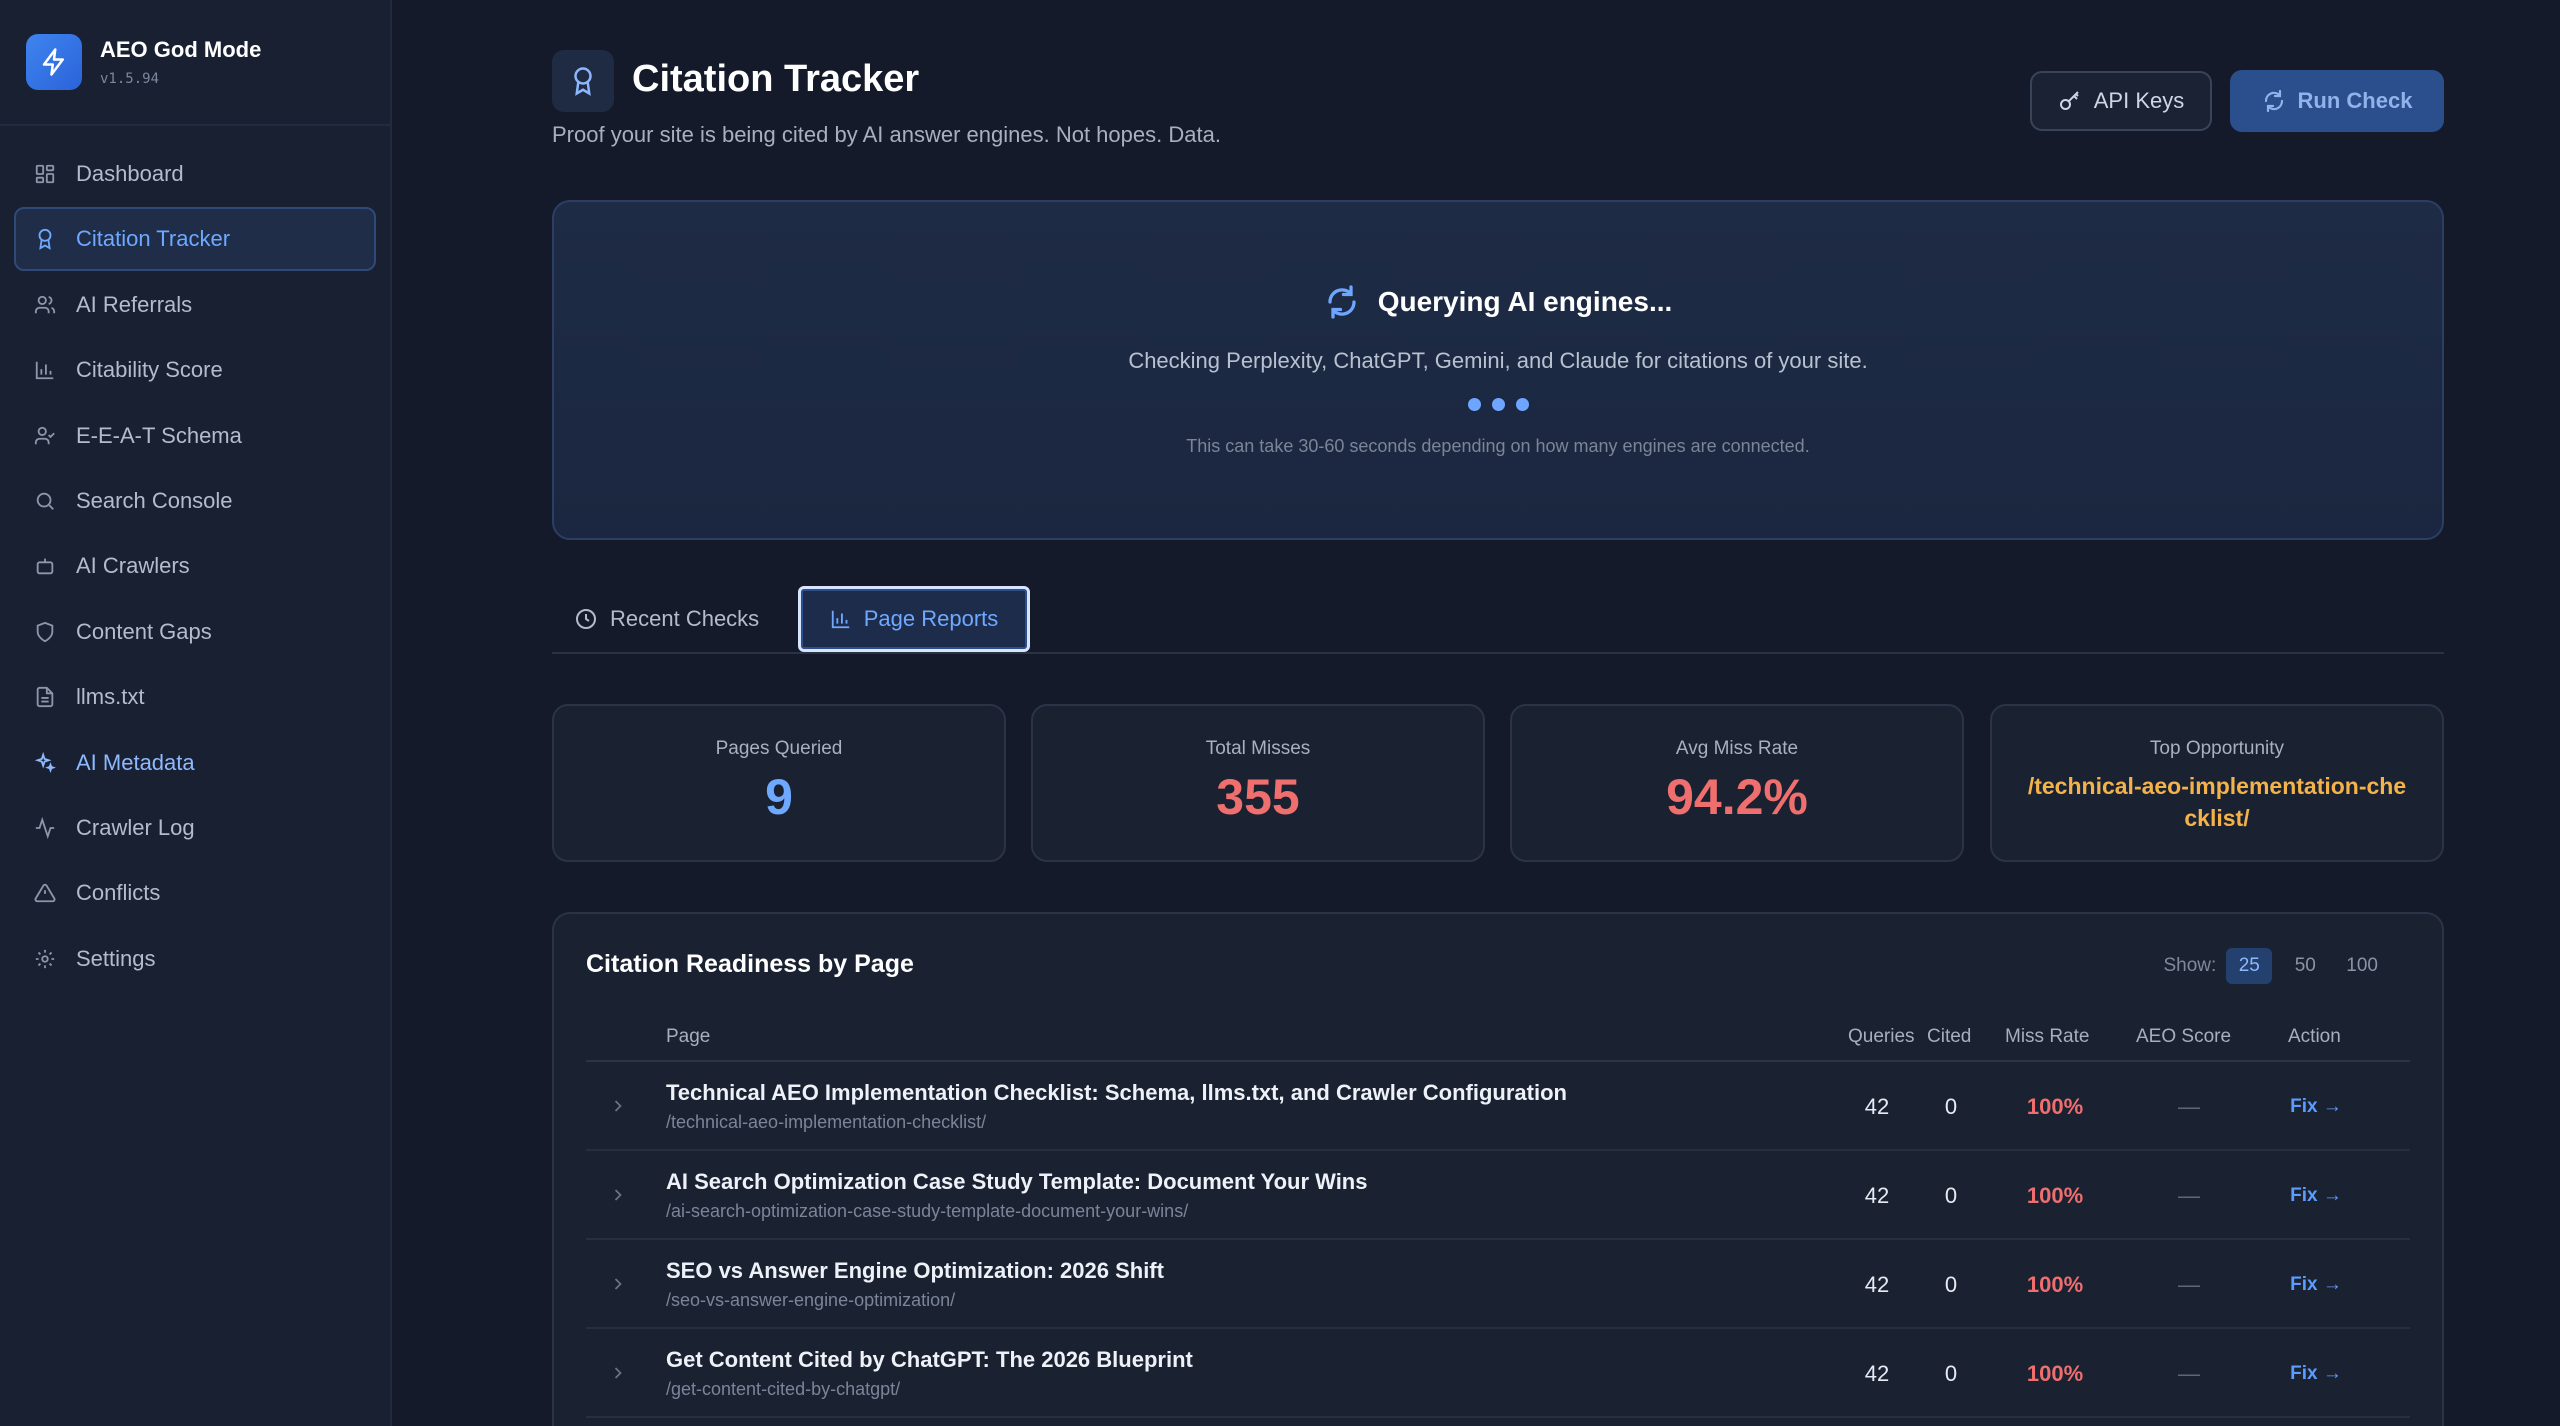  Describe the element at coordinates (45, 174) in the screenshot. I see `grid-icon` at that location.